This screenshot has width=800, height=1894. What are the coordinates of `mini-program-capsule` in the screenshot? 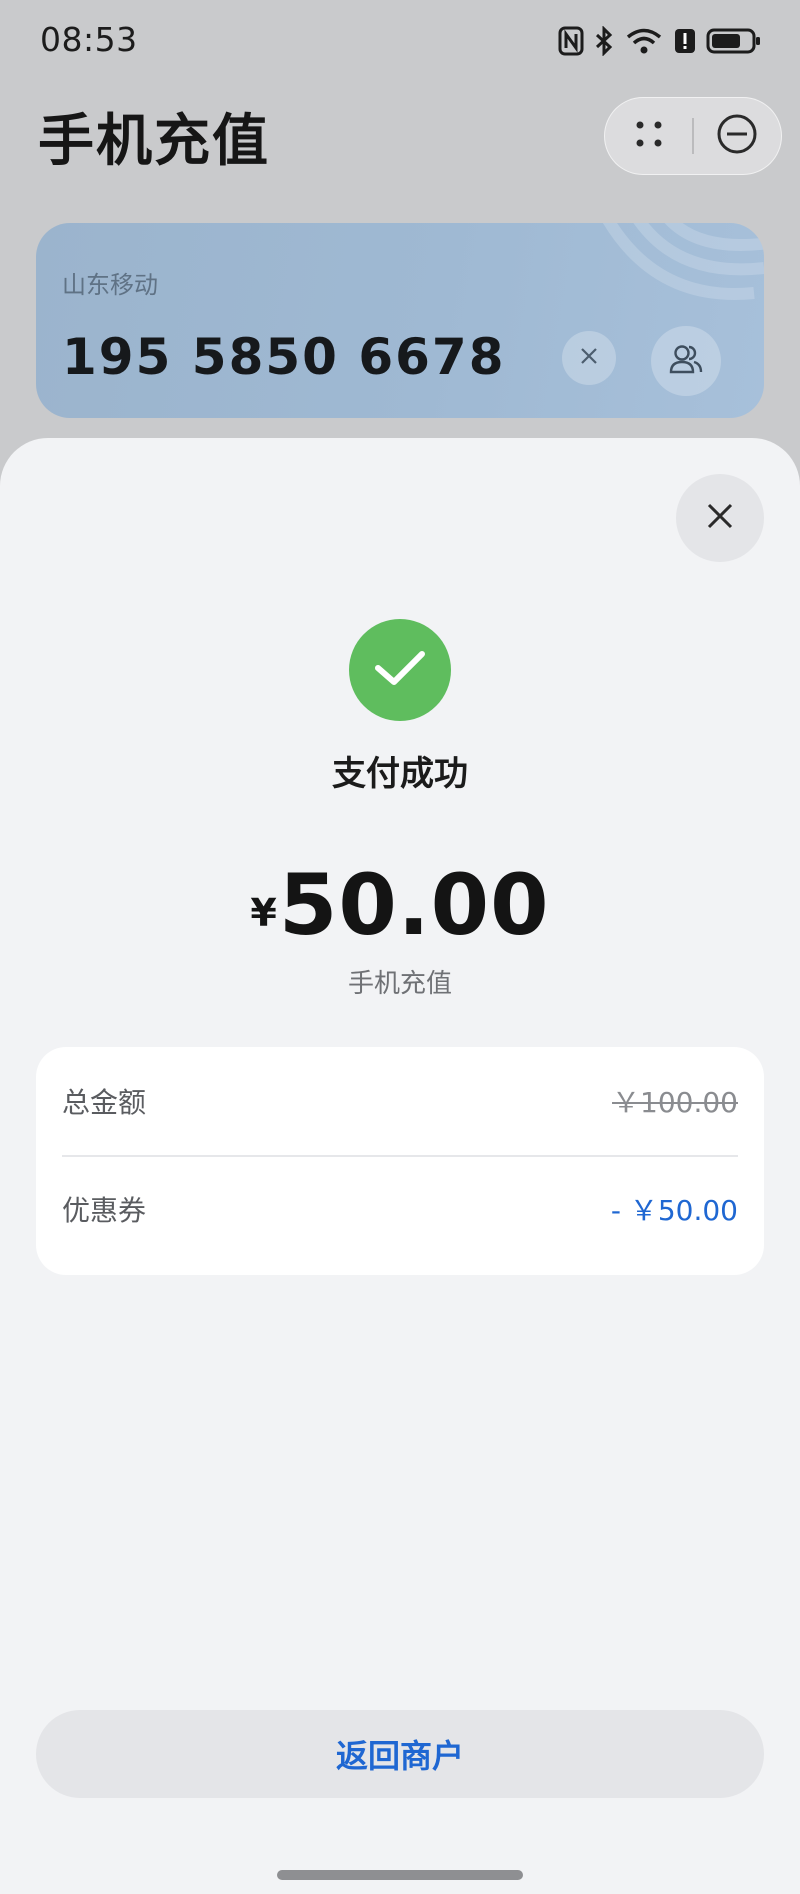 It's located at (693, 136).